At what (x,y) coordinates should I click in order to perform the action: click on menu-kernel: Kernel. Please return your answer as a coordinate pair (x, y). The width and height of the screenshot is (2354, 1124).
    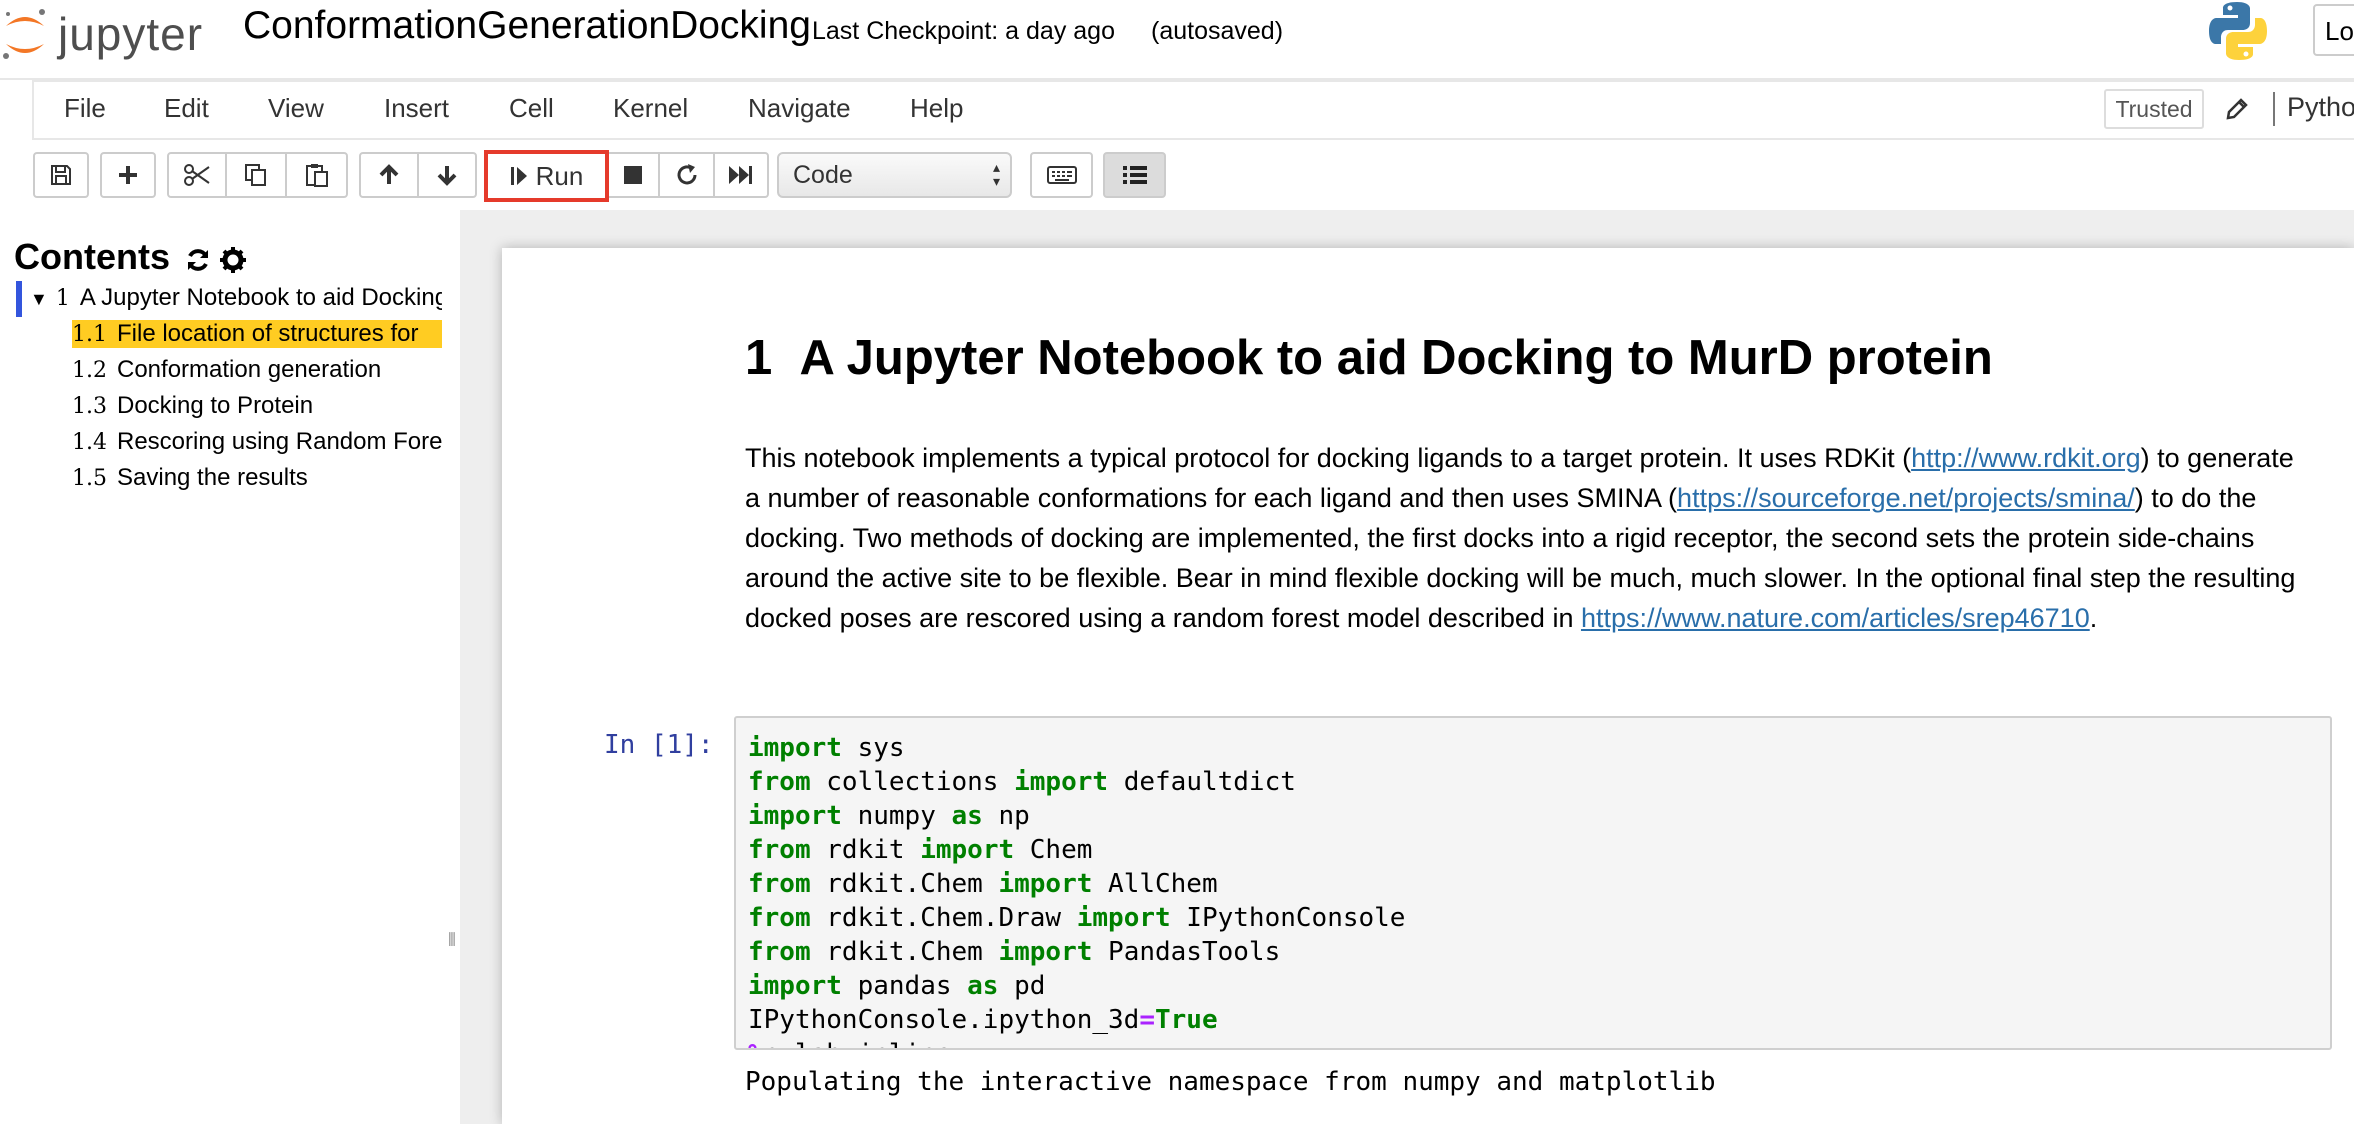
    Looking at the image, I should click on (650, 108).